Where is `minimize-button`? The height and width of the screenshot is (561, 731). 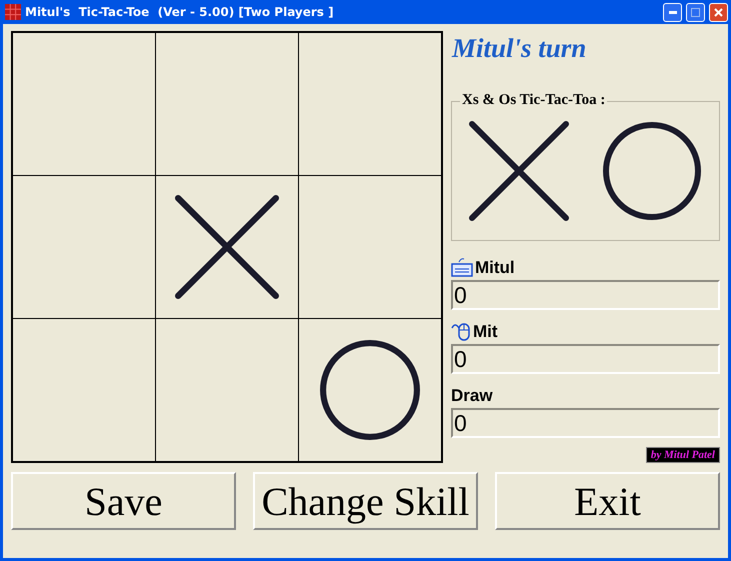
minimize-button is located at coordinates (672, 12).